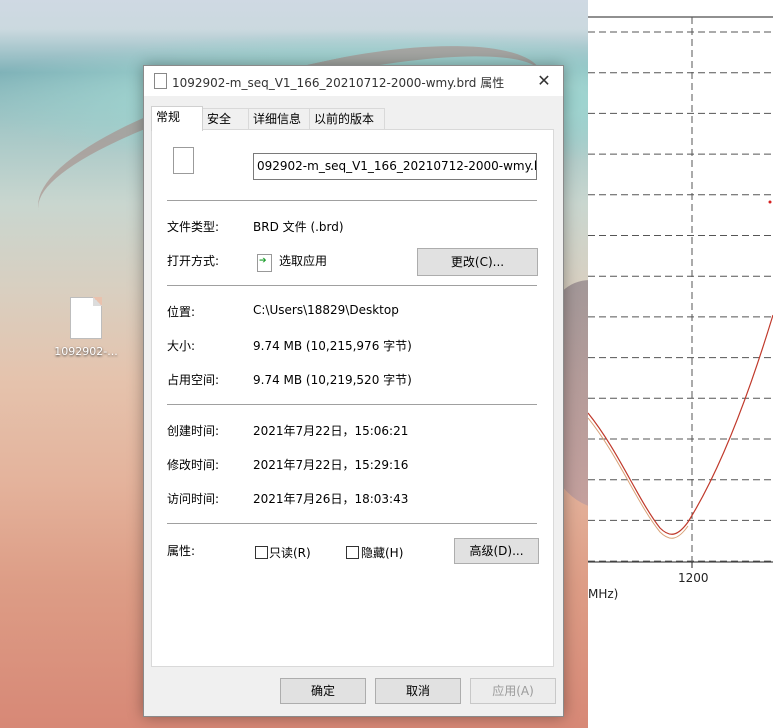 Image resolution: width=773 pixels, height=728 pixels. What do you see at coordinates (181, 312) in the screenshot?
I see `location-label: 位置:` at bounding box center [181, 312].